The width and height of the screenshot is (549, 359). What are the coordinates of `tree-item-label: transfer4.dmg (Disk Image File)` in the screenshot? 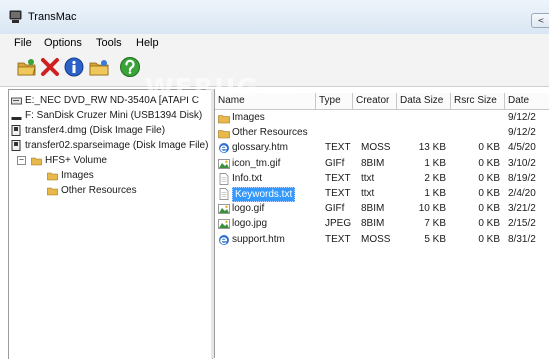 It's located at (95, 130).